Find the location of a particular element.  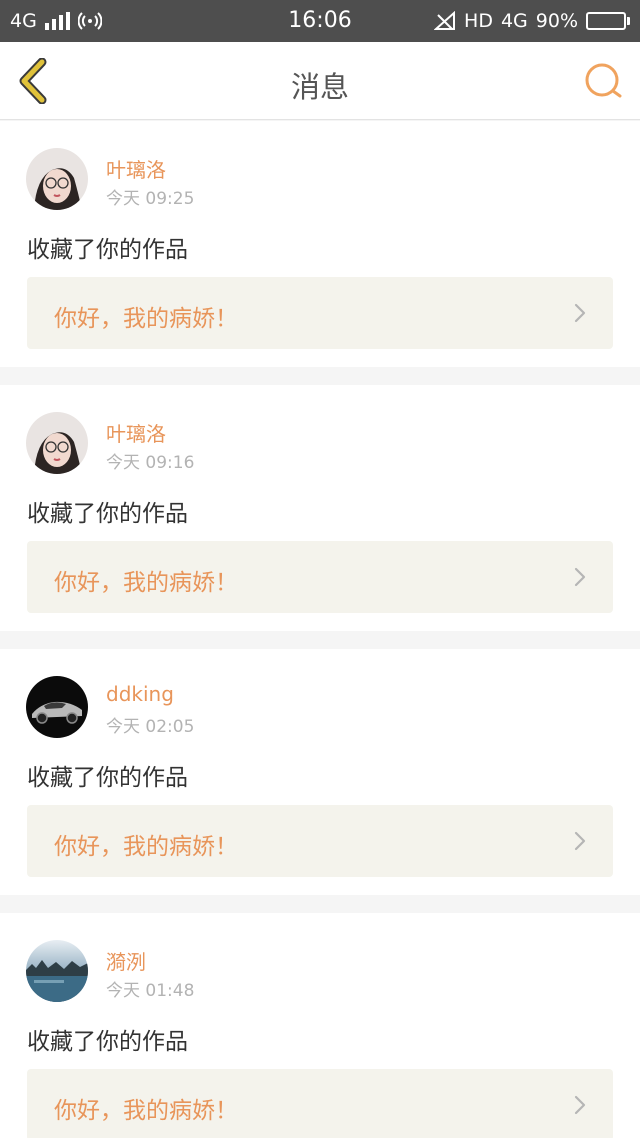

status-bar: 4G 16:06 HD 4G 90% is located at coordinates (320, 21).